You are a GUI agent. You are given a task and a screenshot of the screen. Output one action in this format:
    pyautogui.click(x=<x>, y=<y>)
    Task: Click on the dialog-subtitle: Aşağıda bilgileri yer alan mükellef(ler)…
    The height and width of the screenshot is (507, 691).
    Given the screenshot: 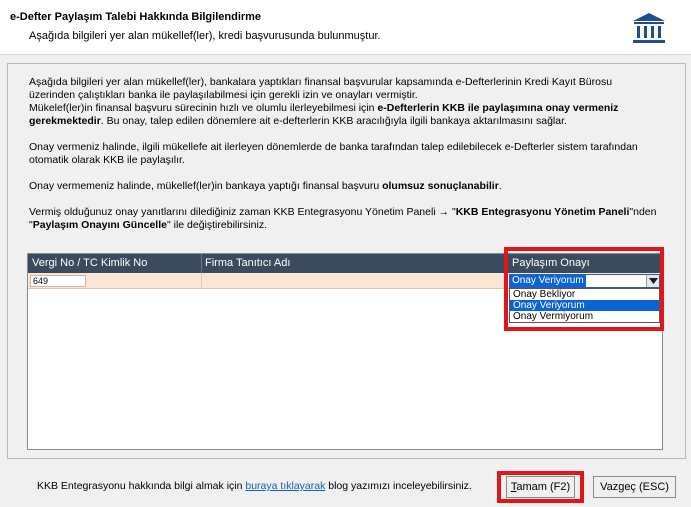 What is the action you would take?
    pyautogui.click(x=205, y=36)
    